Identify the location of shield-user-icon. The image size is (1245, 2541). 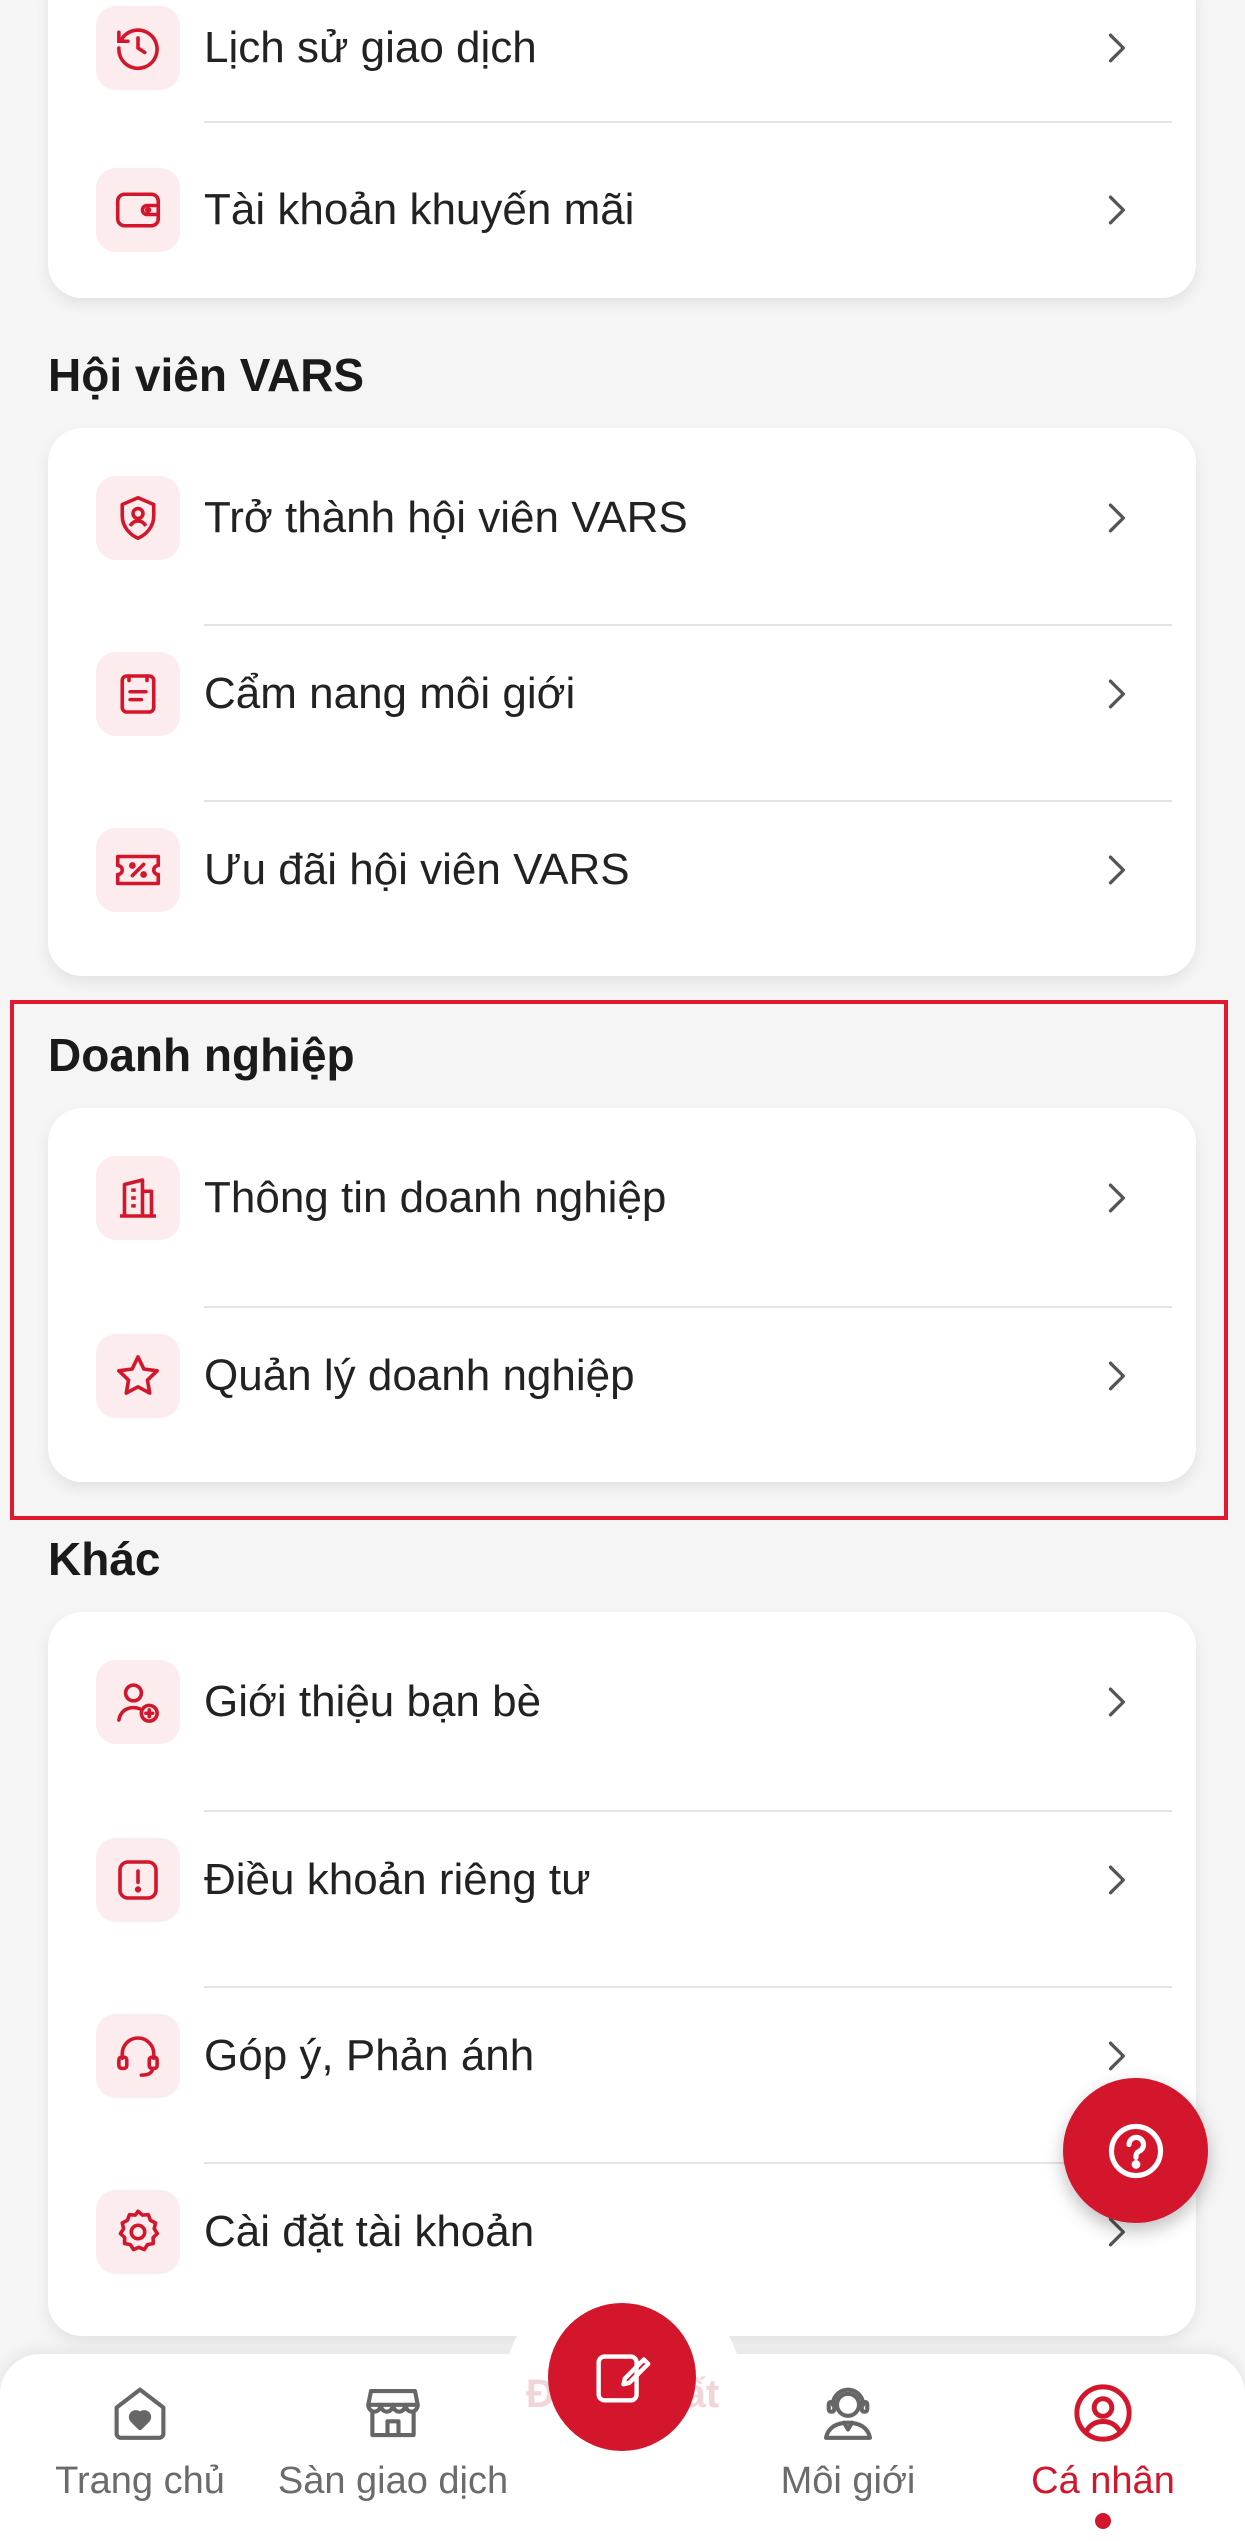
(138, 518).